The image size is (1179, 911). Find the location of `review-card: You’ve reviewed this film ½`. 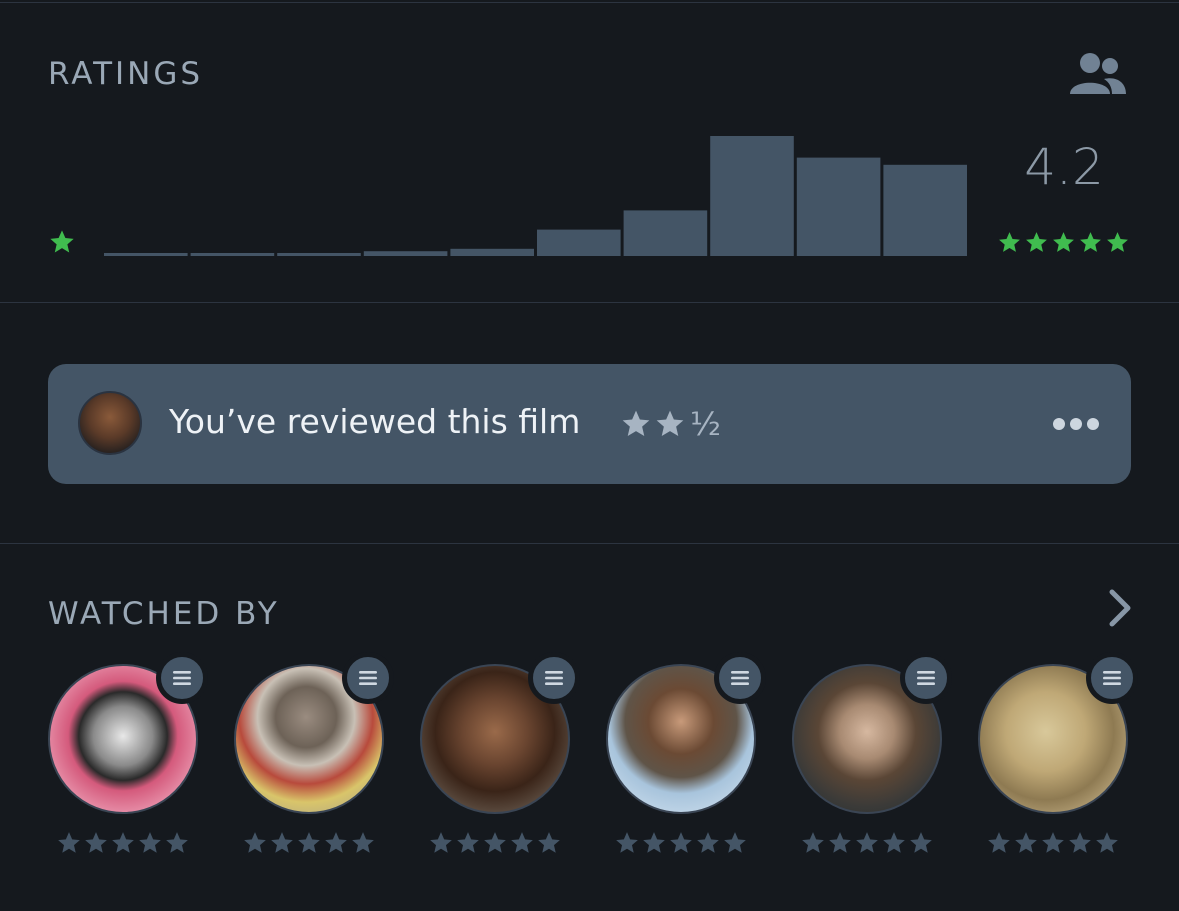

review-card: You’ve reviewed this film ½ is located at coordinates (589, 424).